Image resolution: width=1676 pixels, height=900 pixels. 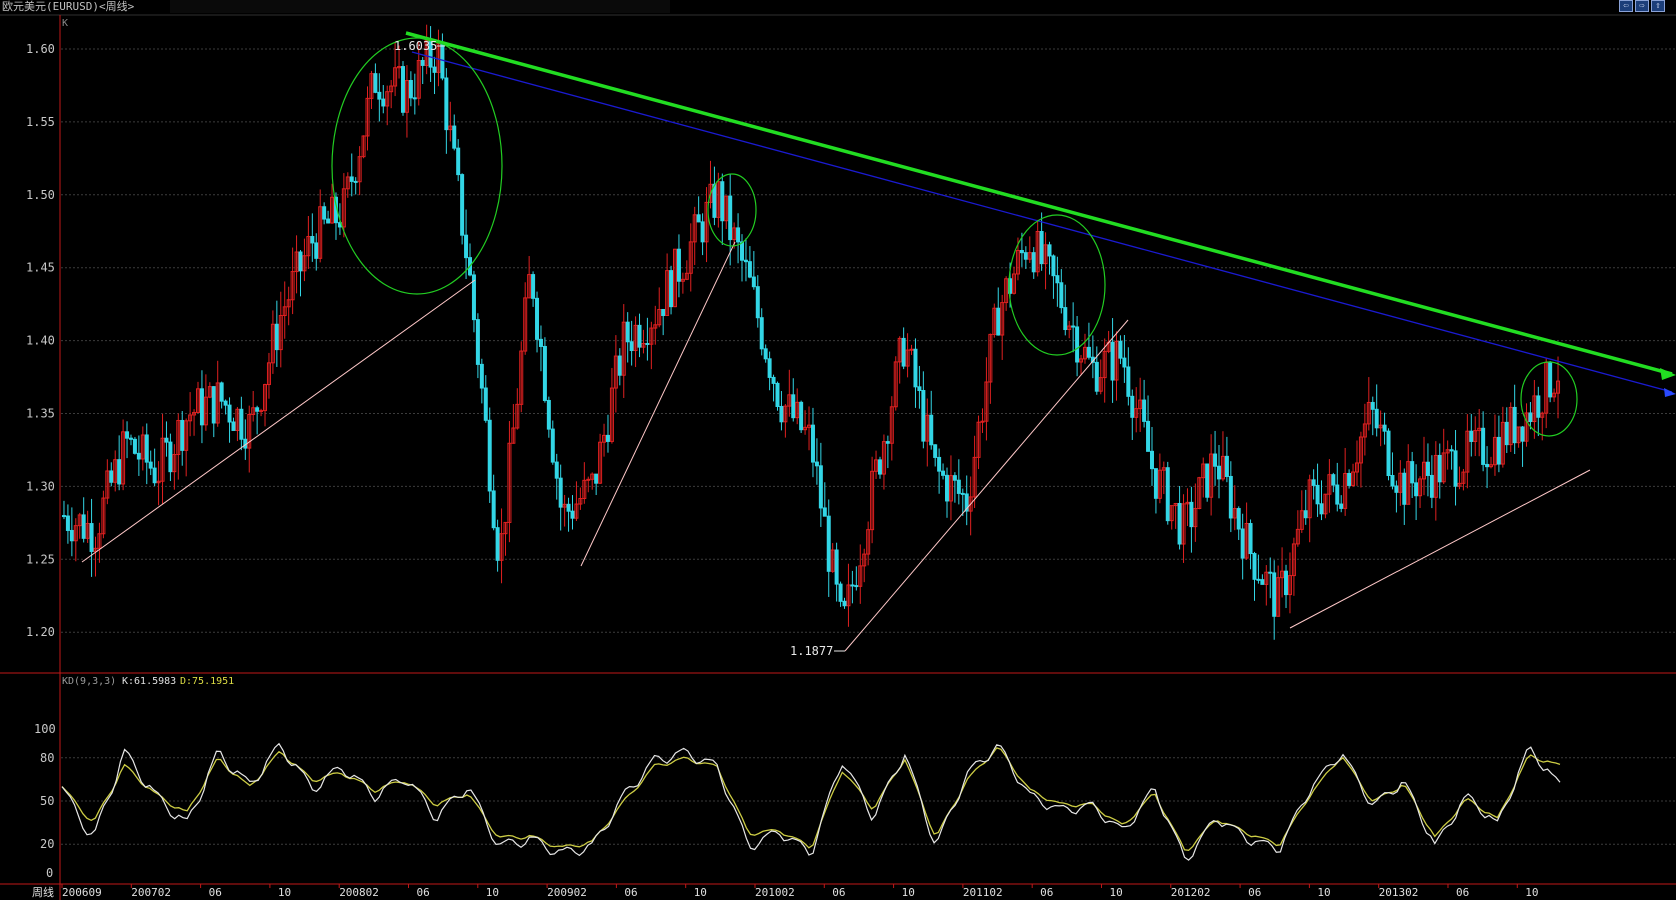 What do you see at coordinates (1670, 392) in the screenshot?
I see `secondary-resistance-arrow` at bounding box center [1670, 392].